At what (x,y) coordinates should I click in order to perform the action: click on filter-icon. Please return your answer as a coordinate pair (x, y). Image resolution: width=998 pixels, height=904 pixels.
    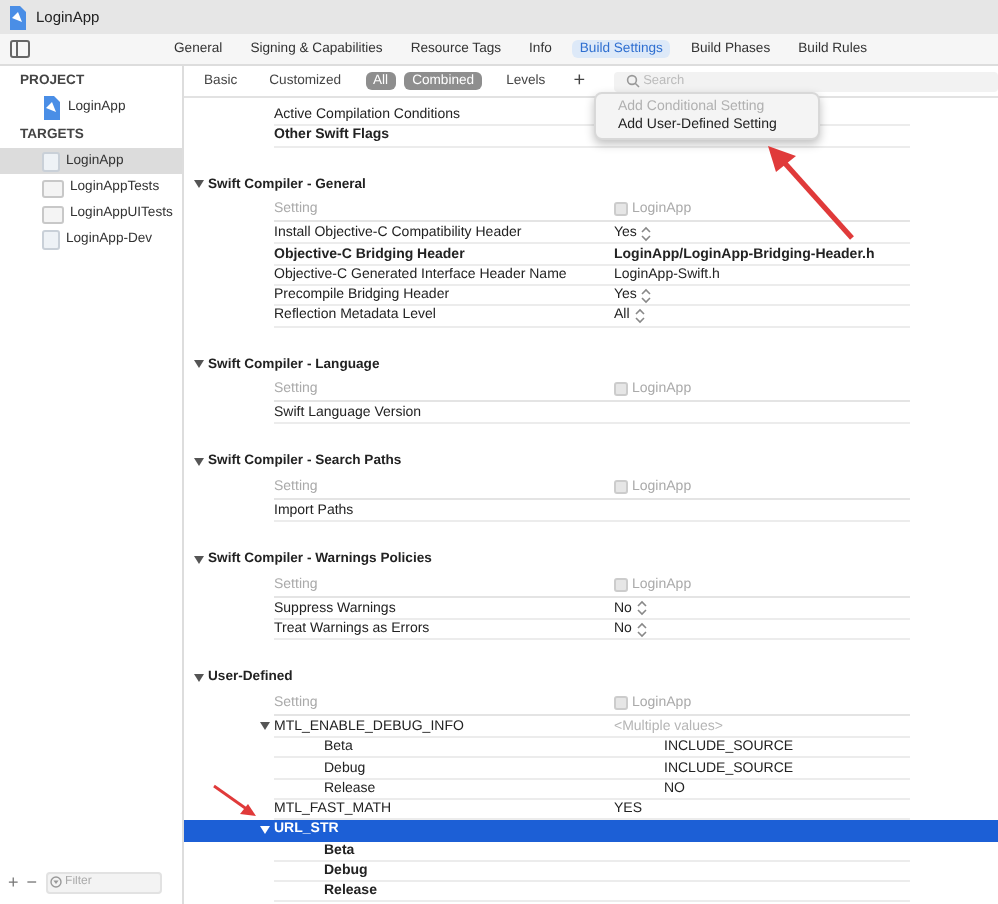
    Looking at the image, I should click on (55, 882).